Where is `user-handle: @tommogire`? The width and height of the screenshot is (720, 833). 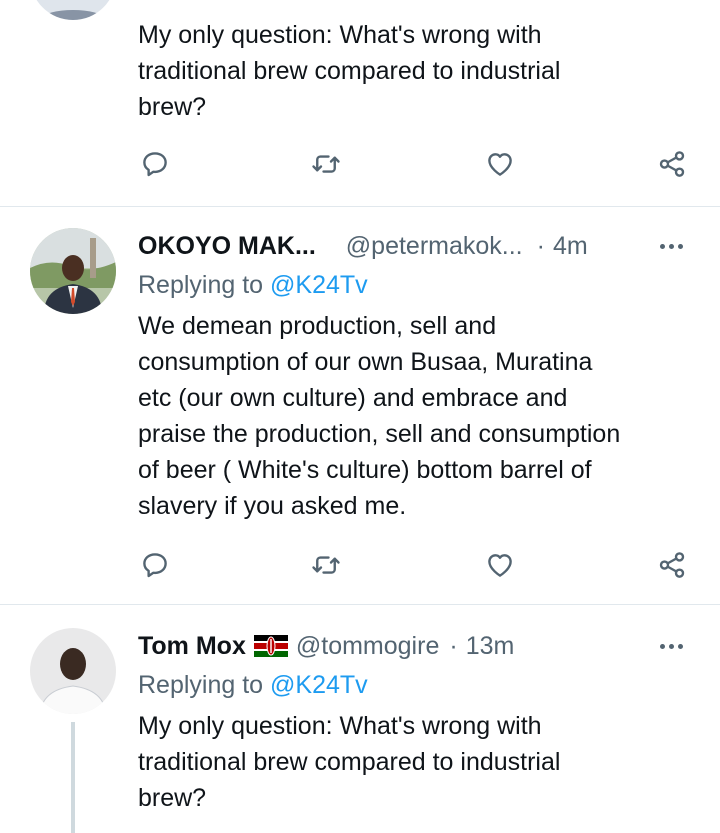 user-handle: @tommogire is located at coordinates (367, 646).